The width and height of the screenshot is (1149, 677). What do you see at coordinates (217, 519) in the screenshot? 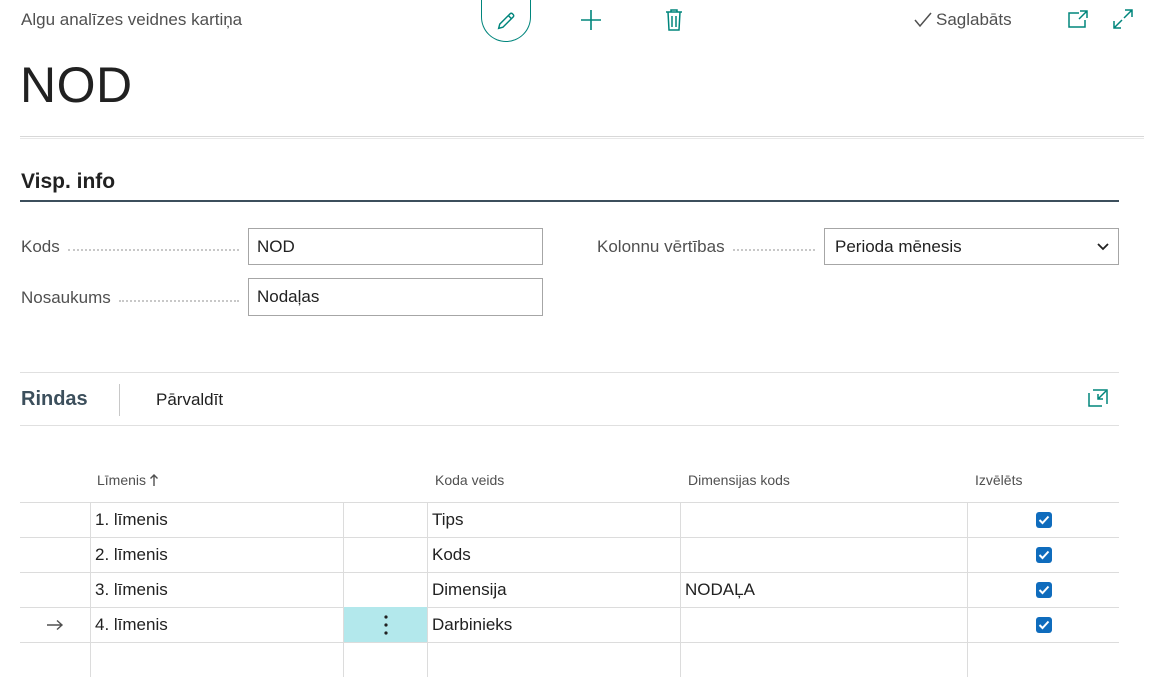
I see `level-cell: 1. līmenis` at bounding box center [217, 519].